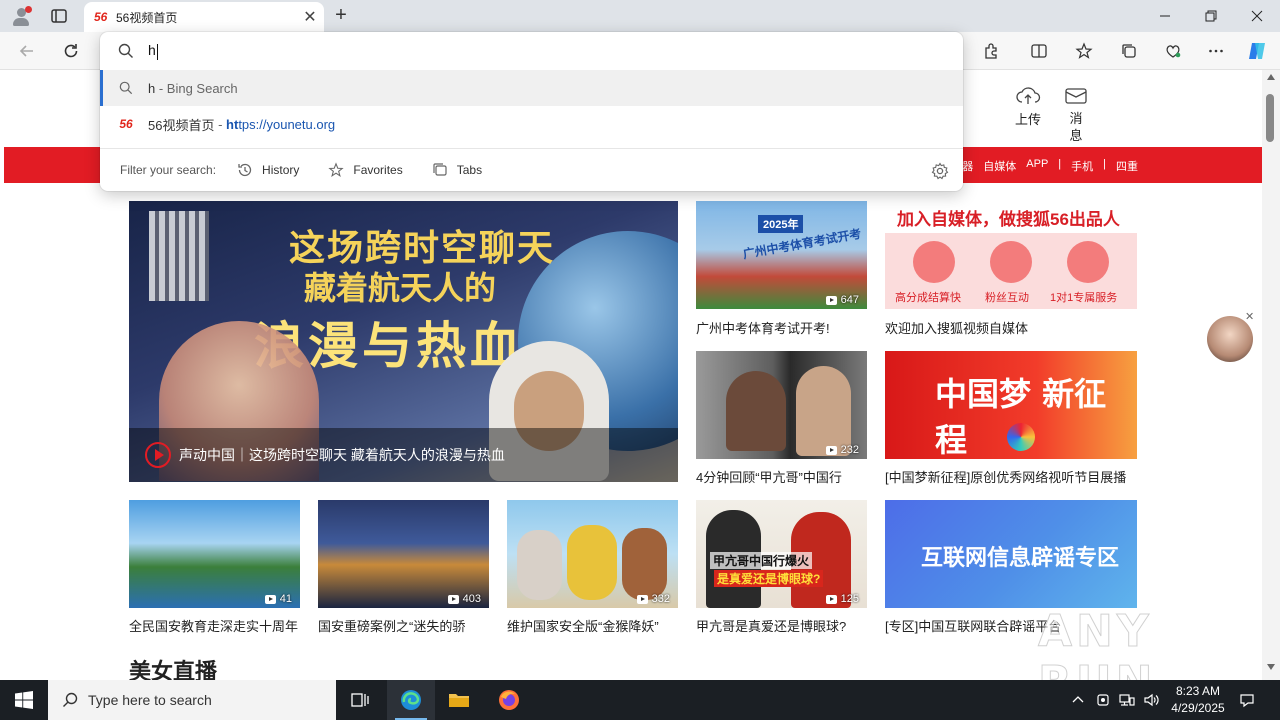 This screenshot has width=1280, height=720. Describe the element at coordinates (1247, 700) in the screenshot. I see `notification-icon` at that location.